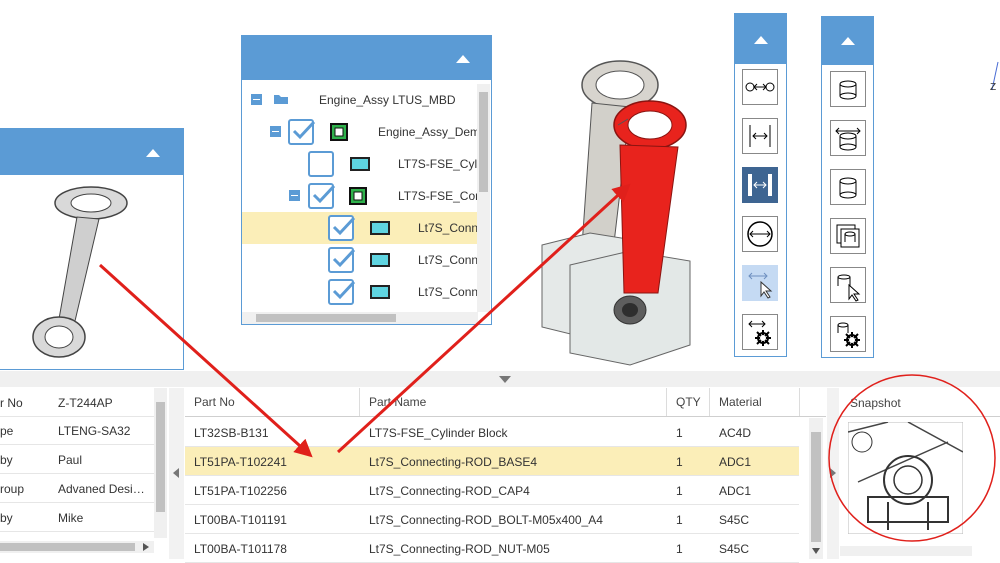 Image resolution: width=1000 pixels, height=563 pixels. What do you see at coordinates (11, 403) in the screenshot?
I see `property-label: r No` at bounding box center [11, 403].